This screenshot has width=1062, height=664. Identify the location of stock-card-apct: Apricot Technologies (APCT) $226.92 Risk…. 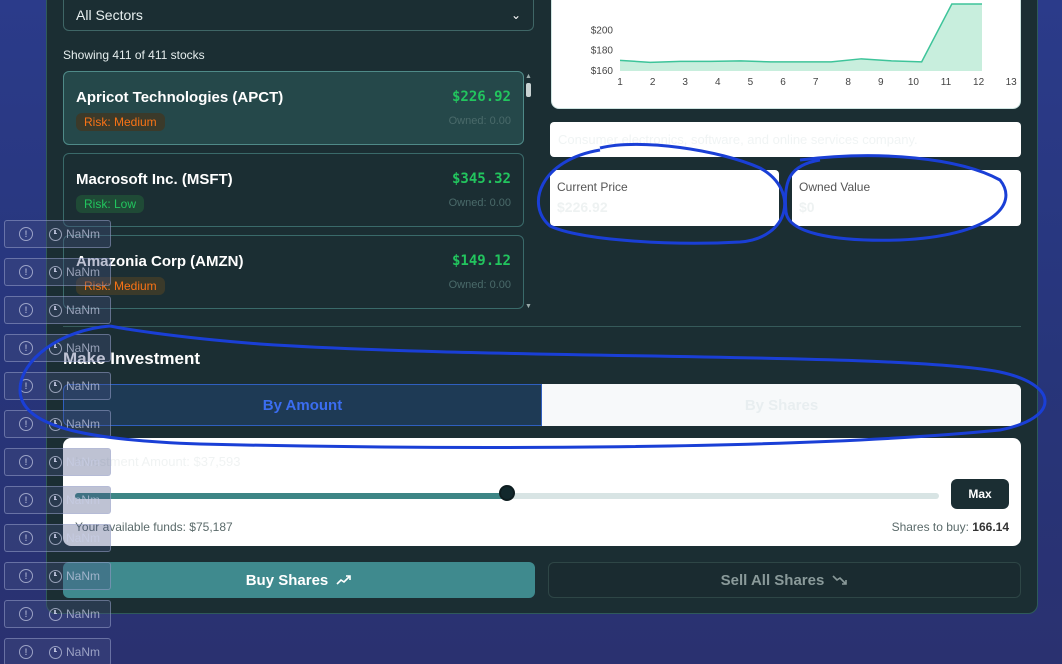
(293, 108).